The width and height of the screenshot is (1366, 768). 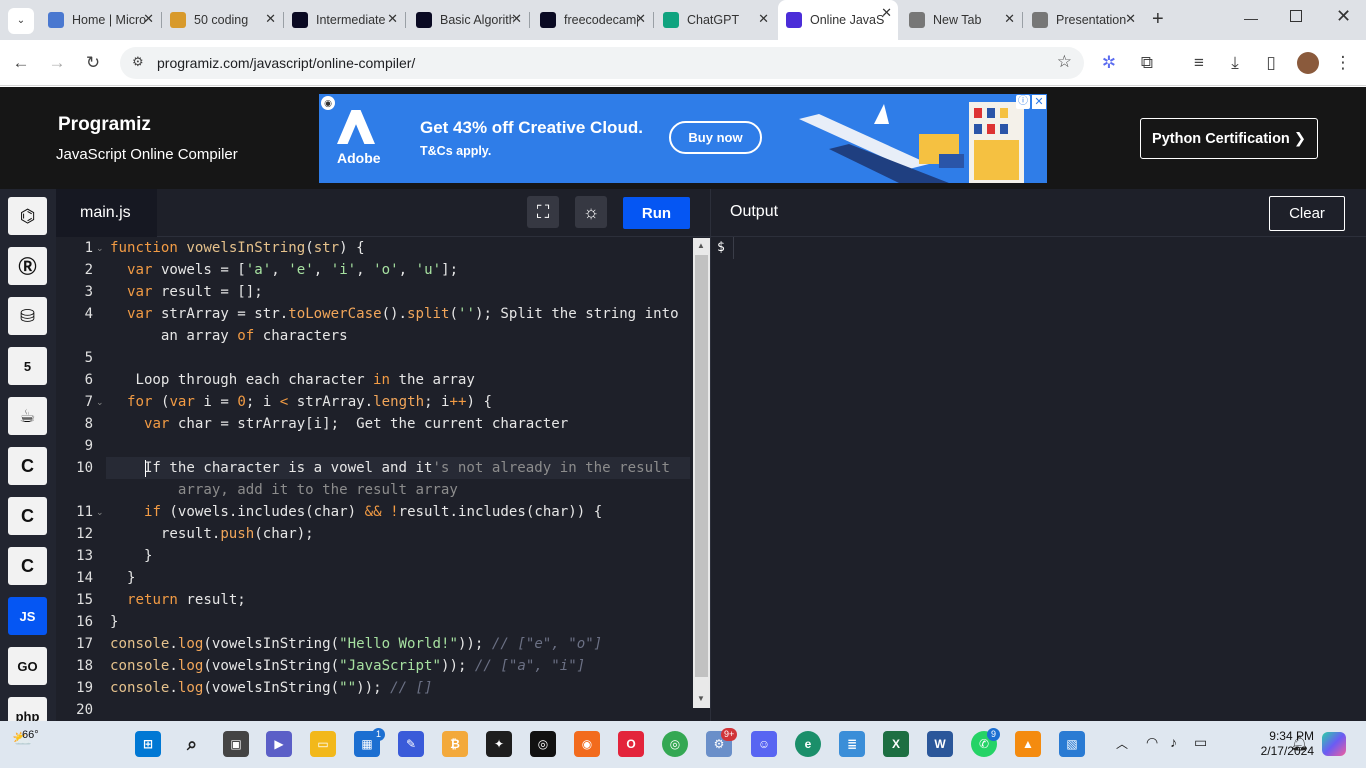 What do you see at coordinates (21, 21) in the screenshot?
I see `tab-search-button: ⌄` at bounding box center [21, 21].